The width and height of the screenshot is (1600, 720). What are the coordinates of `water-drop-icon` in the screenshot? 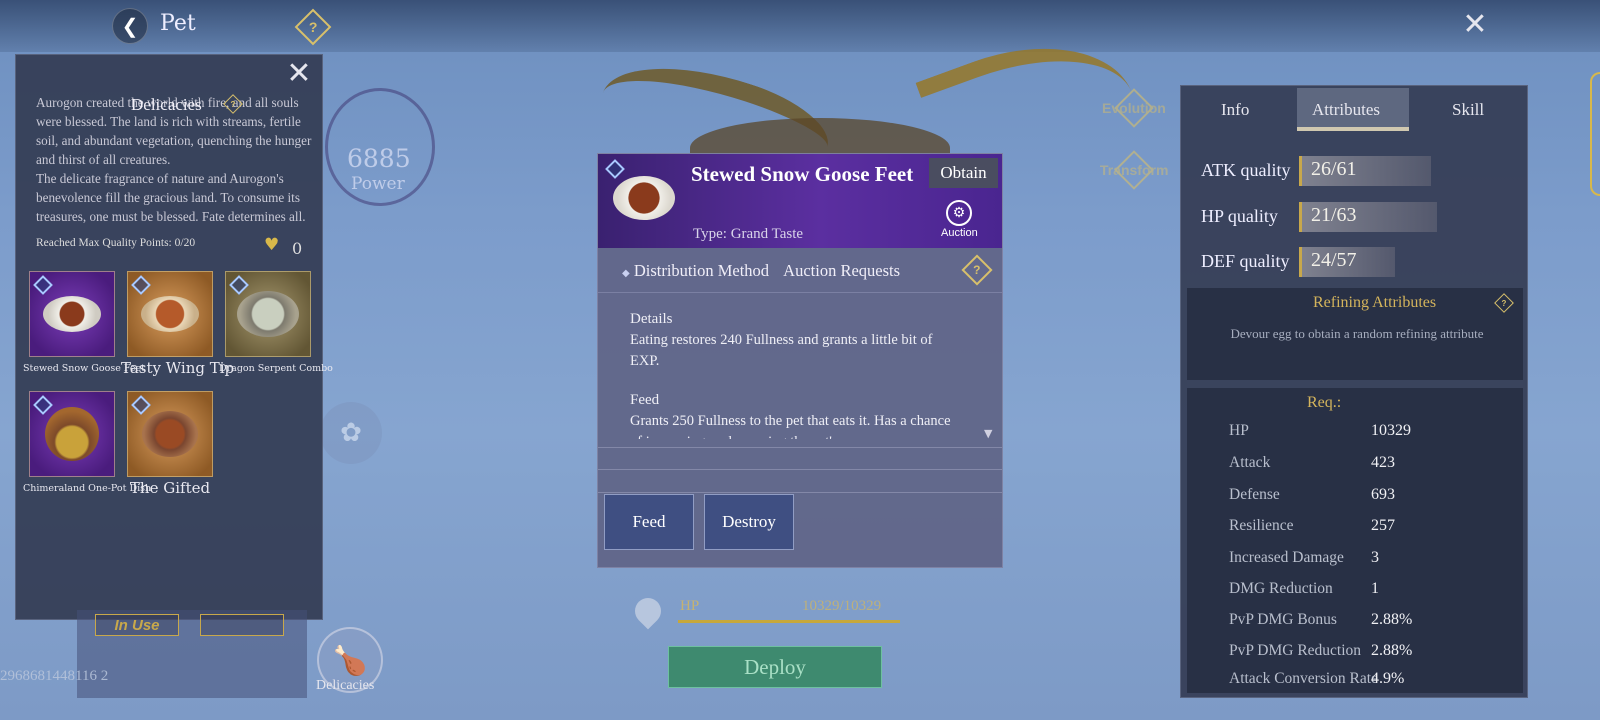 It's located at (648, 611).